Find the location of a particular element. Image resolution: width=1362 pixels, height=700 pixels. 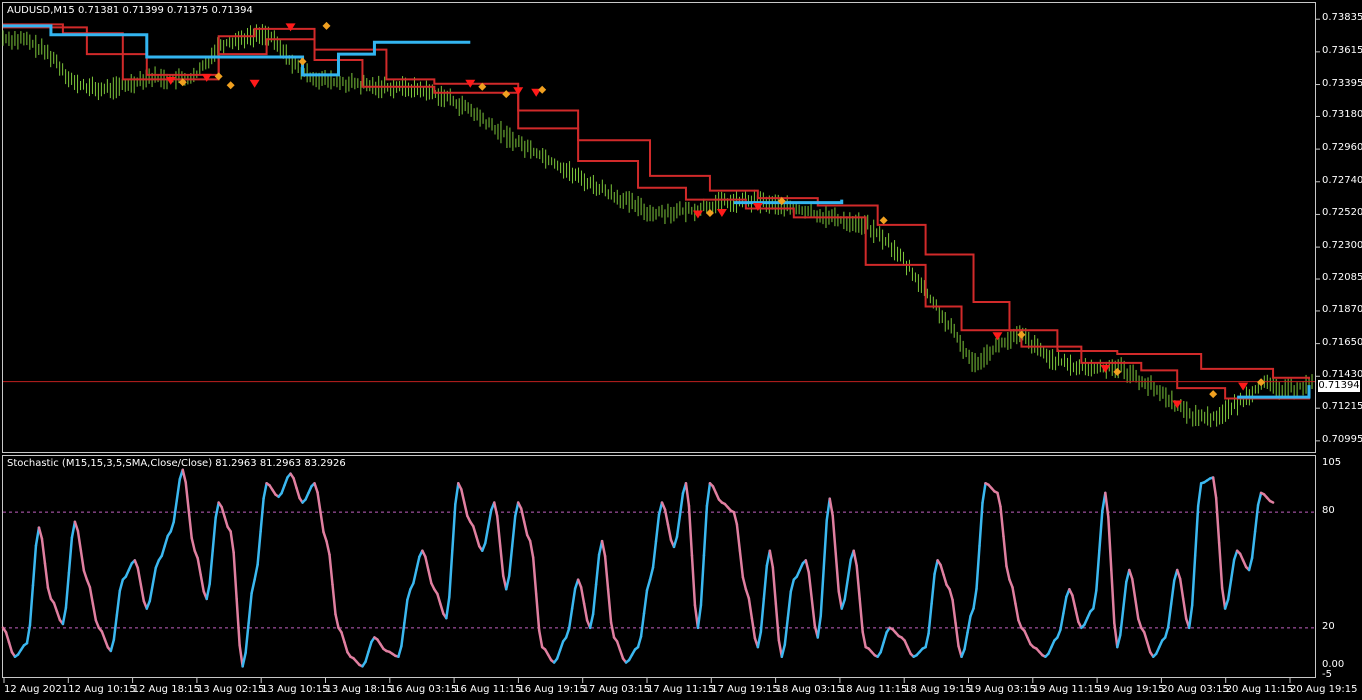

time-tick-label: 20 Aug 11:15 is located at coordinates (1259, 689).